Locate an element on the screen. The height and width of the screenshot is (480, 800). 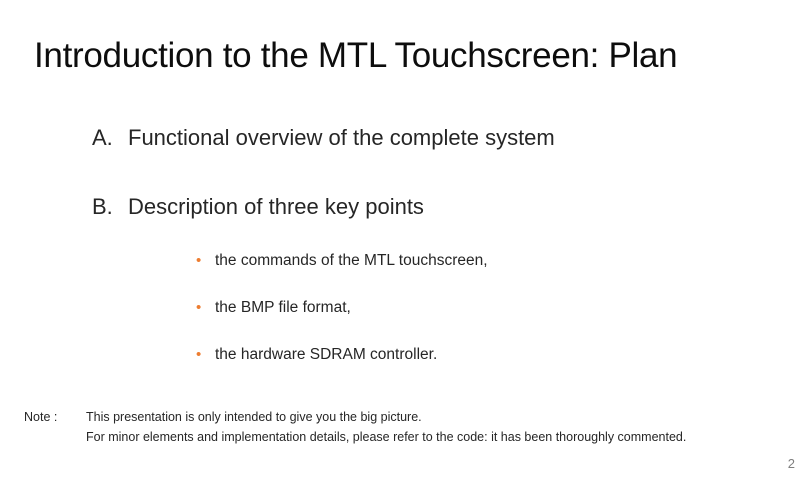
page-number: 2 is located at coordinates (791, 463).